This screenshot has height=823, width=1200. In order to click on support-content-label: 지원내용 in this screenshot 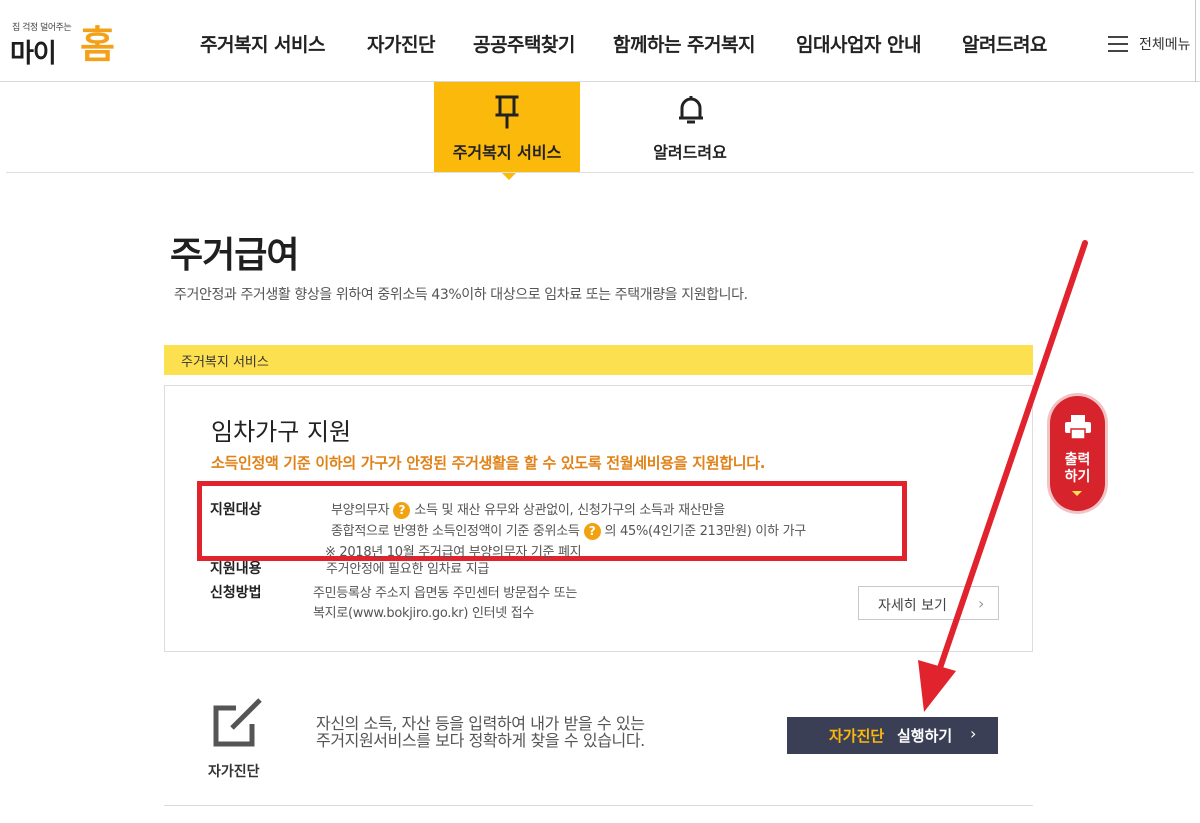, I will do `click(236, 569)`.